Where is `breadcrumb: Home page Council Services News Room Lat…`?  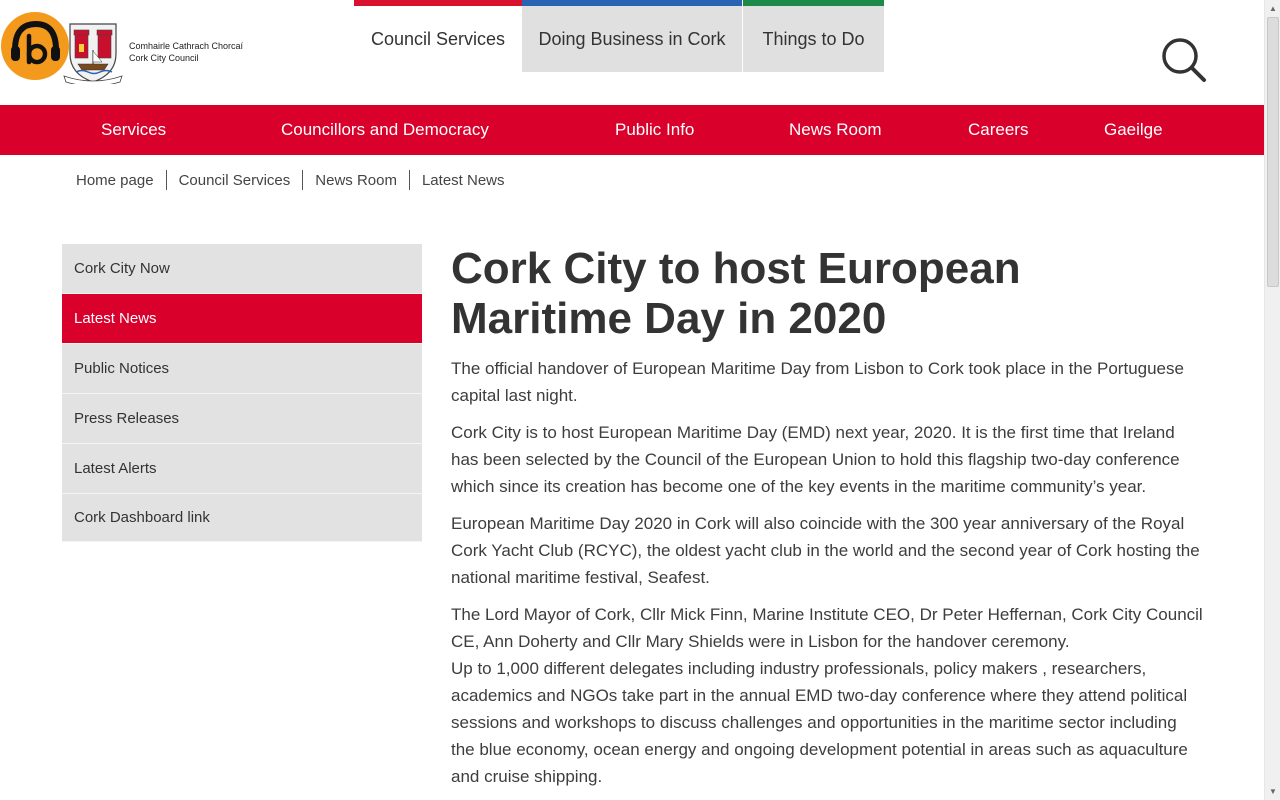 breadcrumb: Home page Council Services News Room Lat… is located at coordinates (290, 180).